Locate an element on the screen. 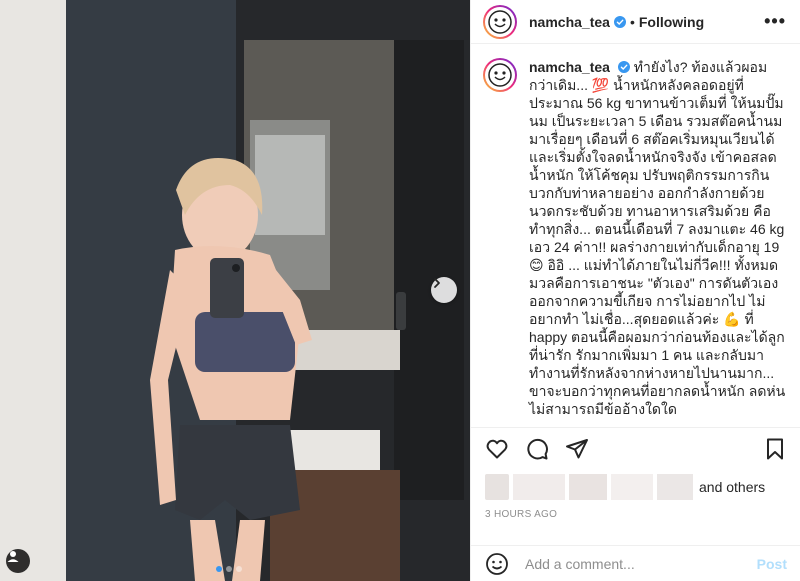 This screenshot has height=581, width=800. comment-icon is located at coordinates (537, 449).